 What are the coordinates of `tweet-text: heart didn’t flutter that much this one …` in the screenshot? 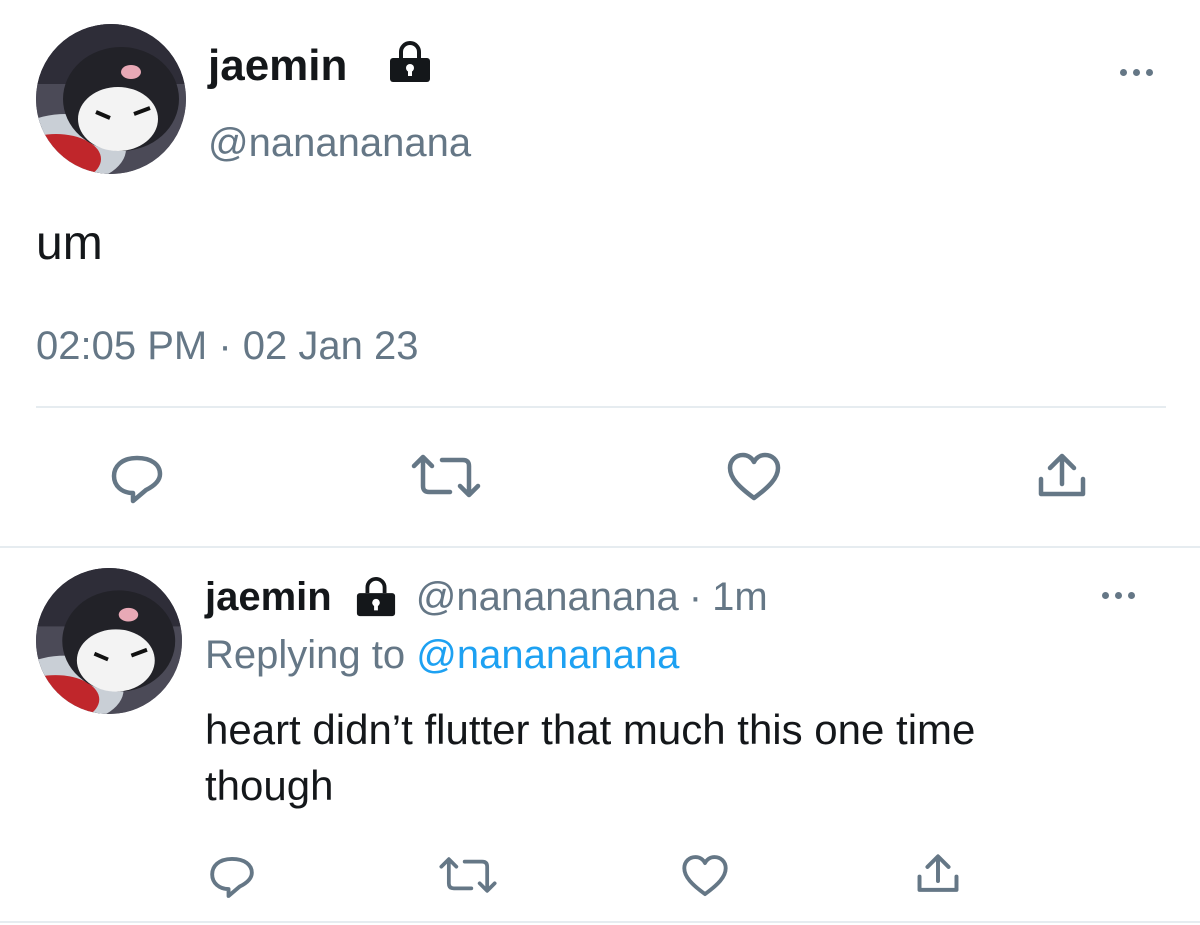 It's located at (590, 757).